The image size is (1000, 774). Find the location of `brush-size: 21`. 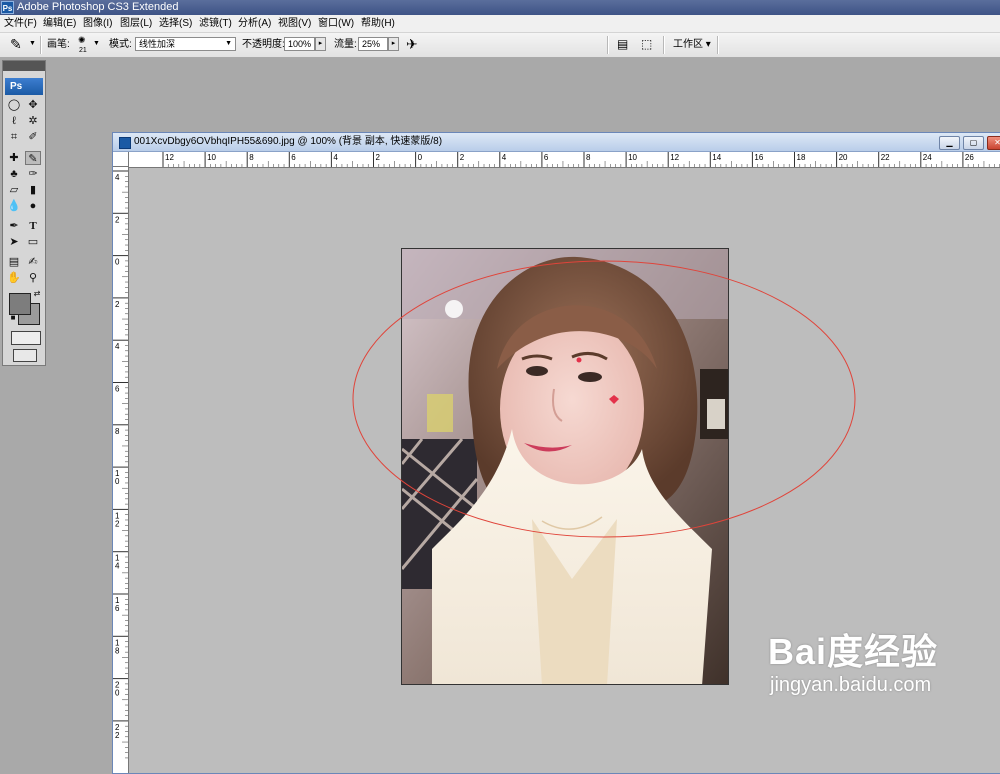

brush-size: 21 is located at coordinates (83, 50).